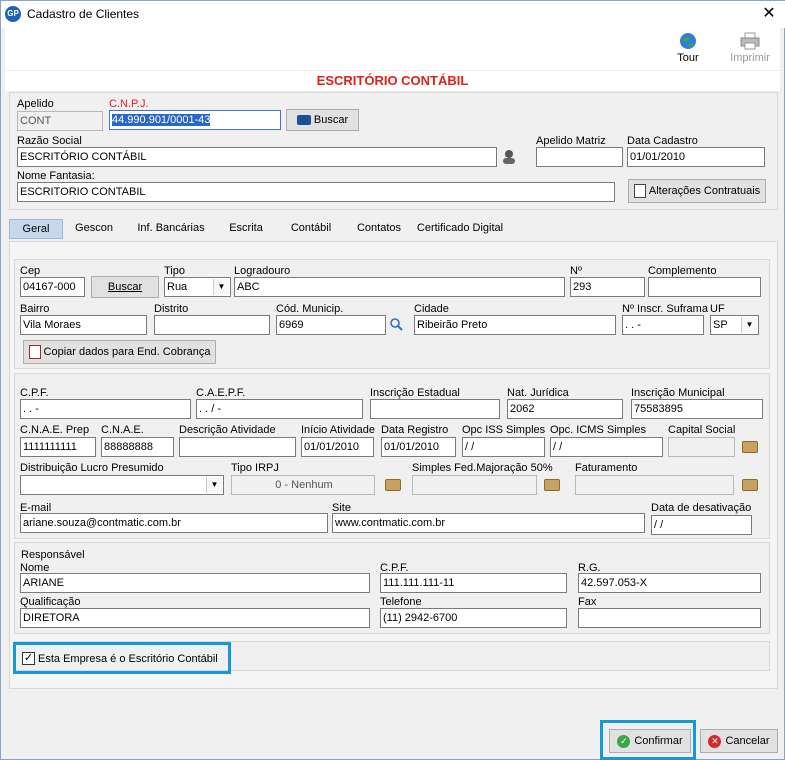 Image resolution: width=785 pixels, height=760 pixels. I want to click on printer-icon, so click(750, 41).